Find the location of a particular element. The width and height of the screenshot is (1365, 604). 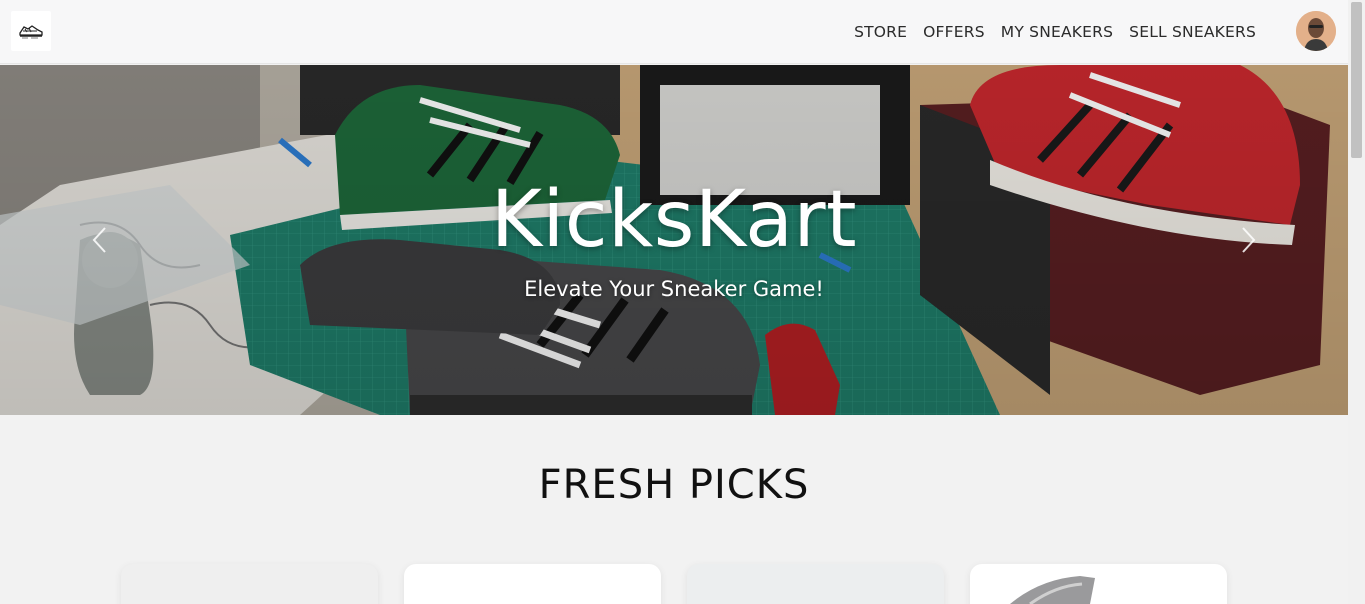

chevron-left-icon is located at coordinates (101, 240).